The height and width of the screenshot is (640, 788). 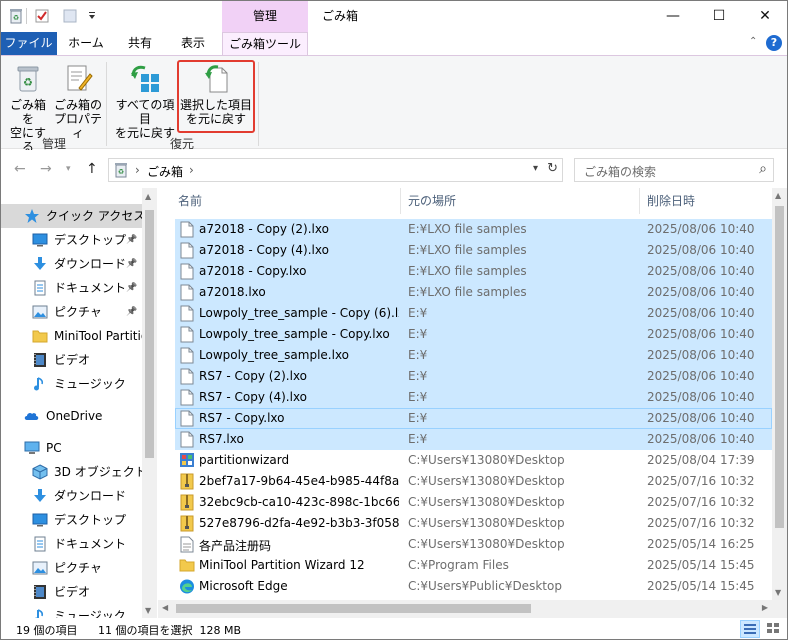 I want to click on file-name: MiniTool Partition Wizard 12, so click(x=282, y=565).